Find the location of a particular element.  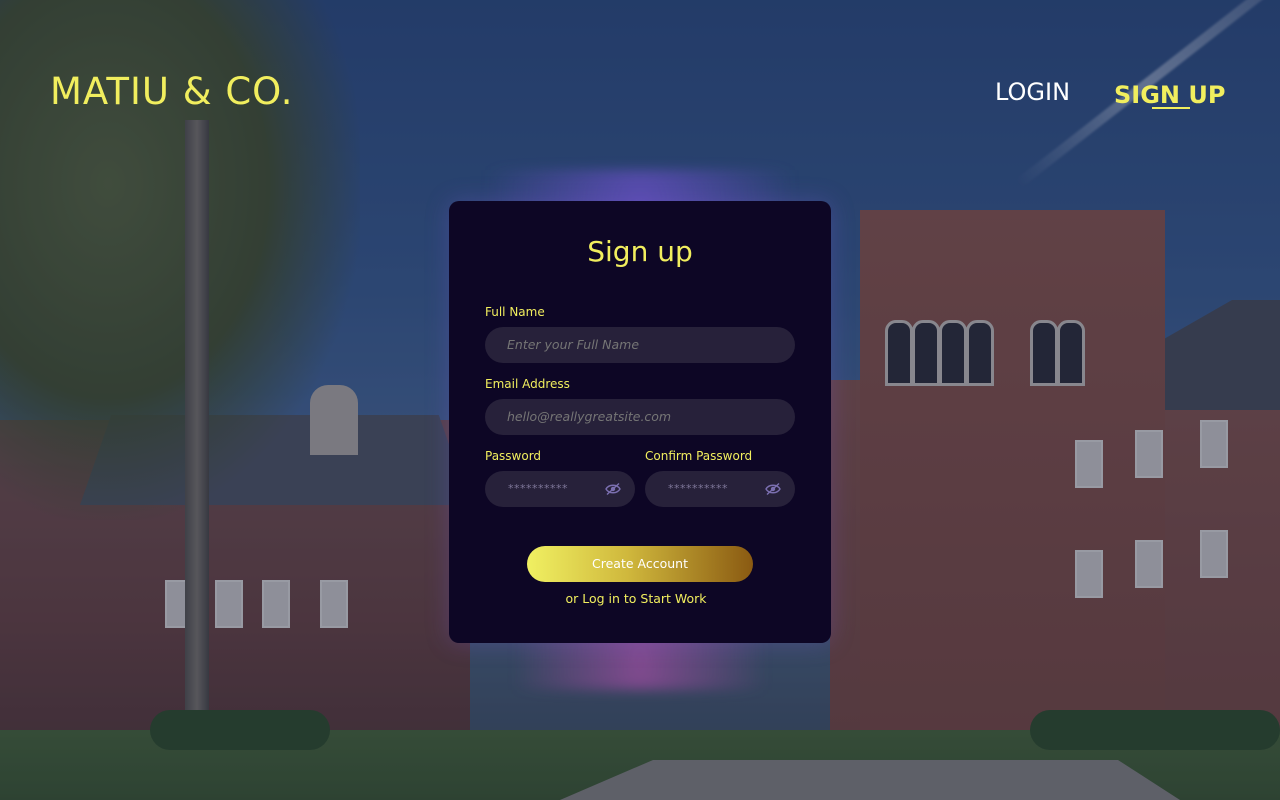

password-mask: ********** is located at coordinates (538, 488).